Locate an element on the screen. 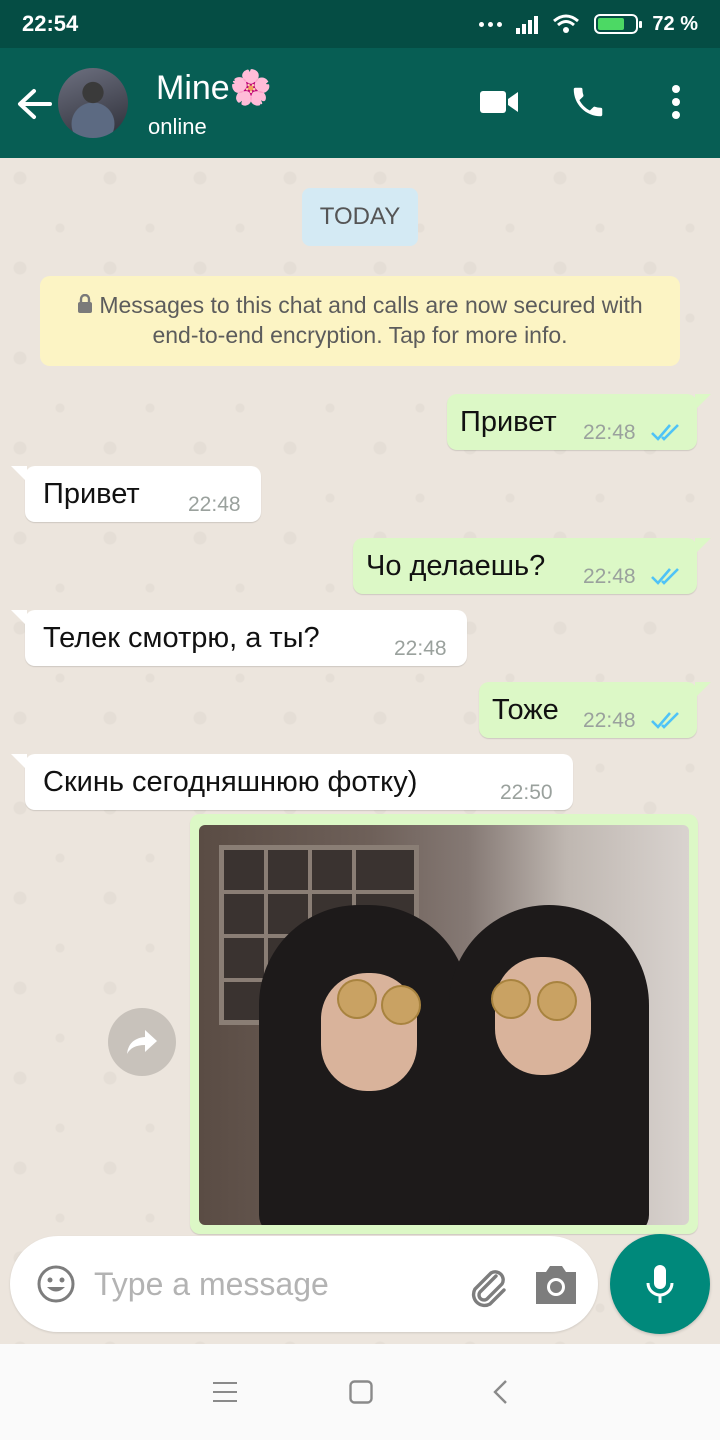 This screenshot has height=1440, width=720. message-time: 22:50 is located at coordinates (526, 792).